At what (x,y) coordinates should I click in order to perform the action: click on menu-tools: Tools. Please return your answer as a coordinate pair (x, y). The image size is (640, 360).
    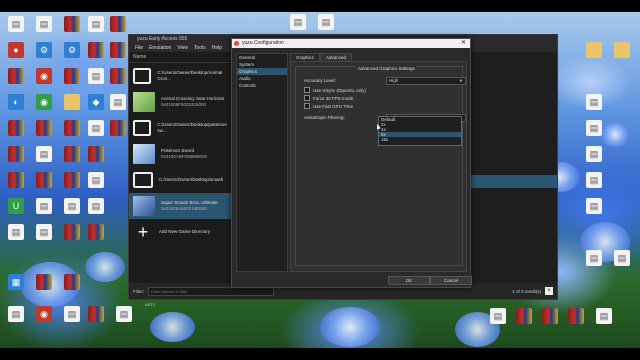
    Looking at the image, I should click on (200, 48).